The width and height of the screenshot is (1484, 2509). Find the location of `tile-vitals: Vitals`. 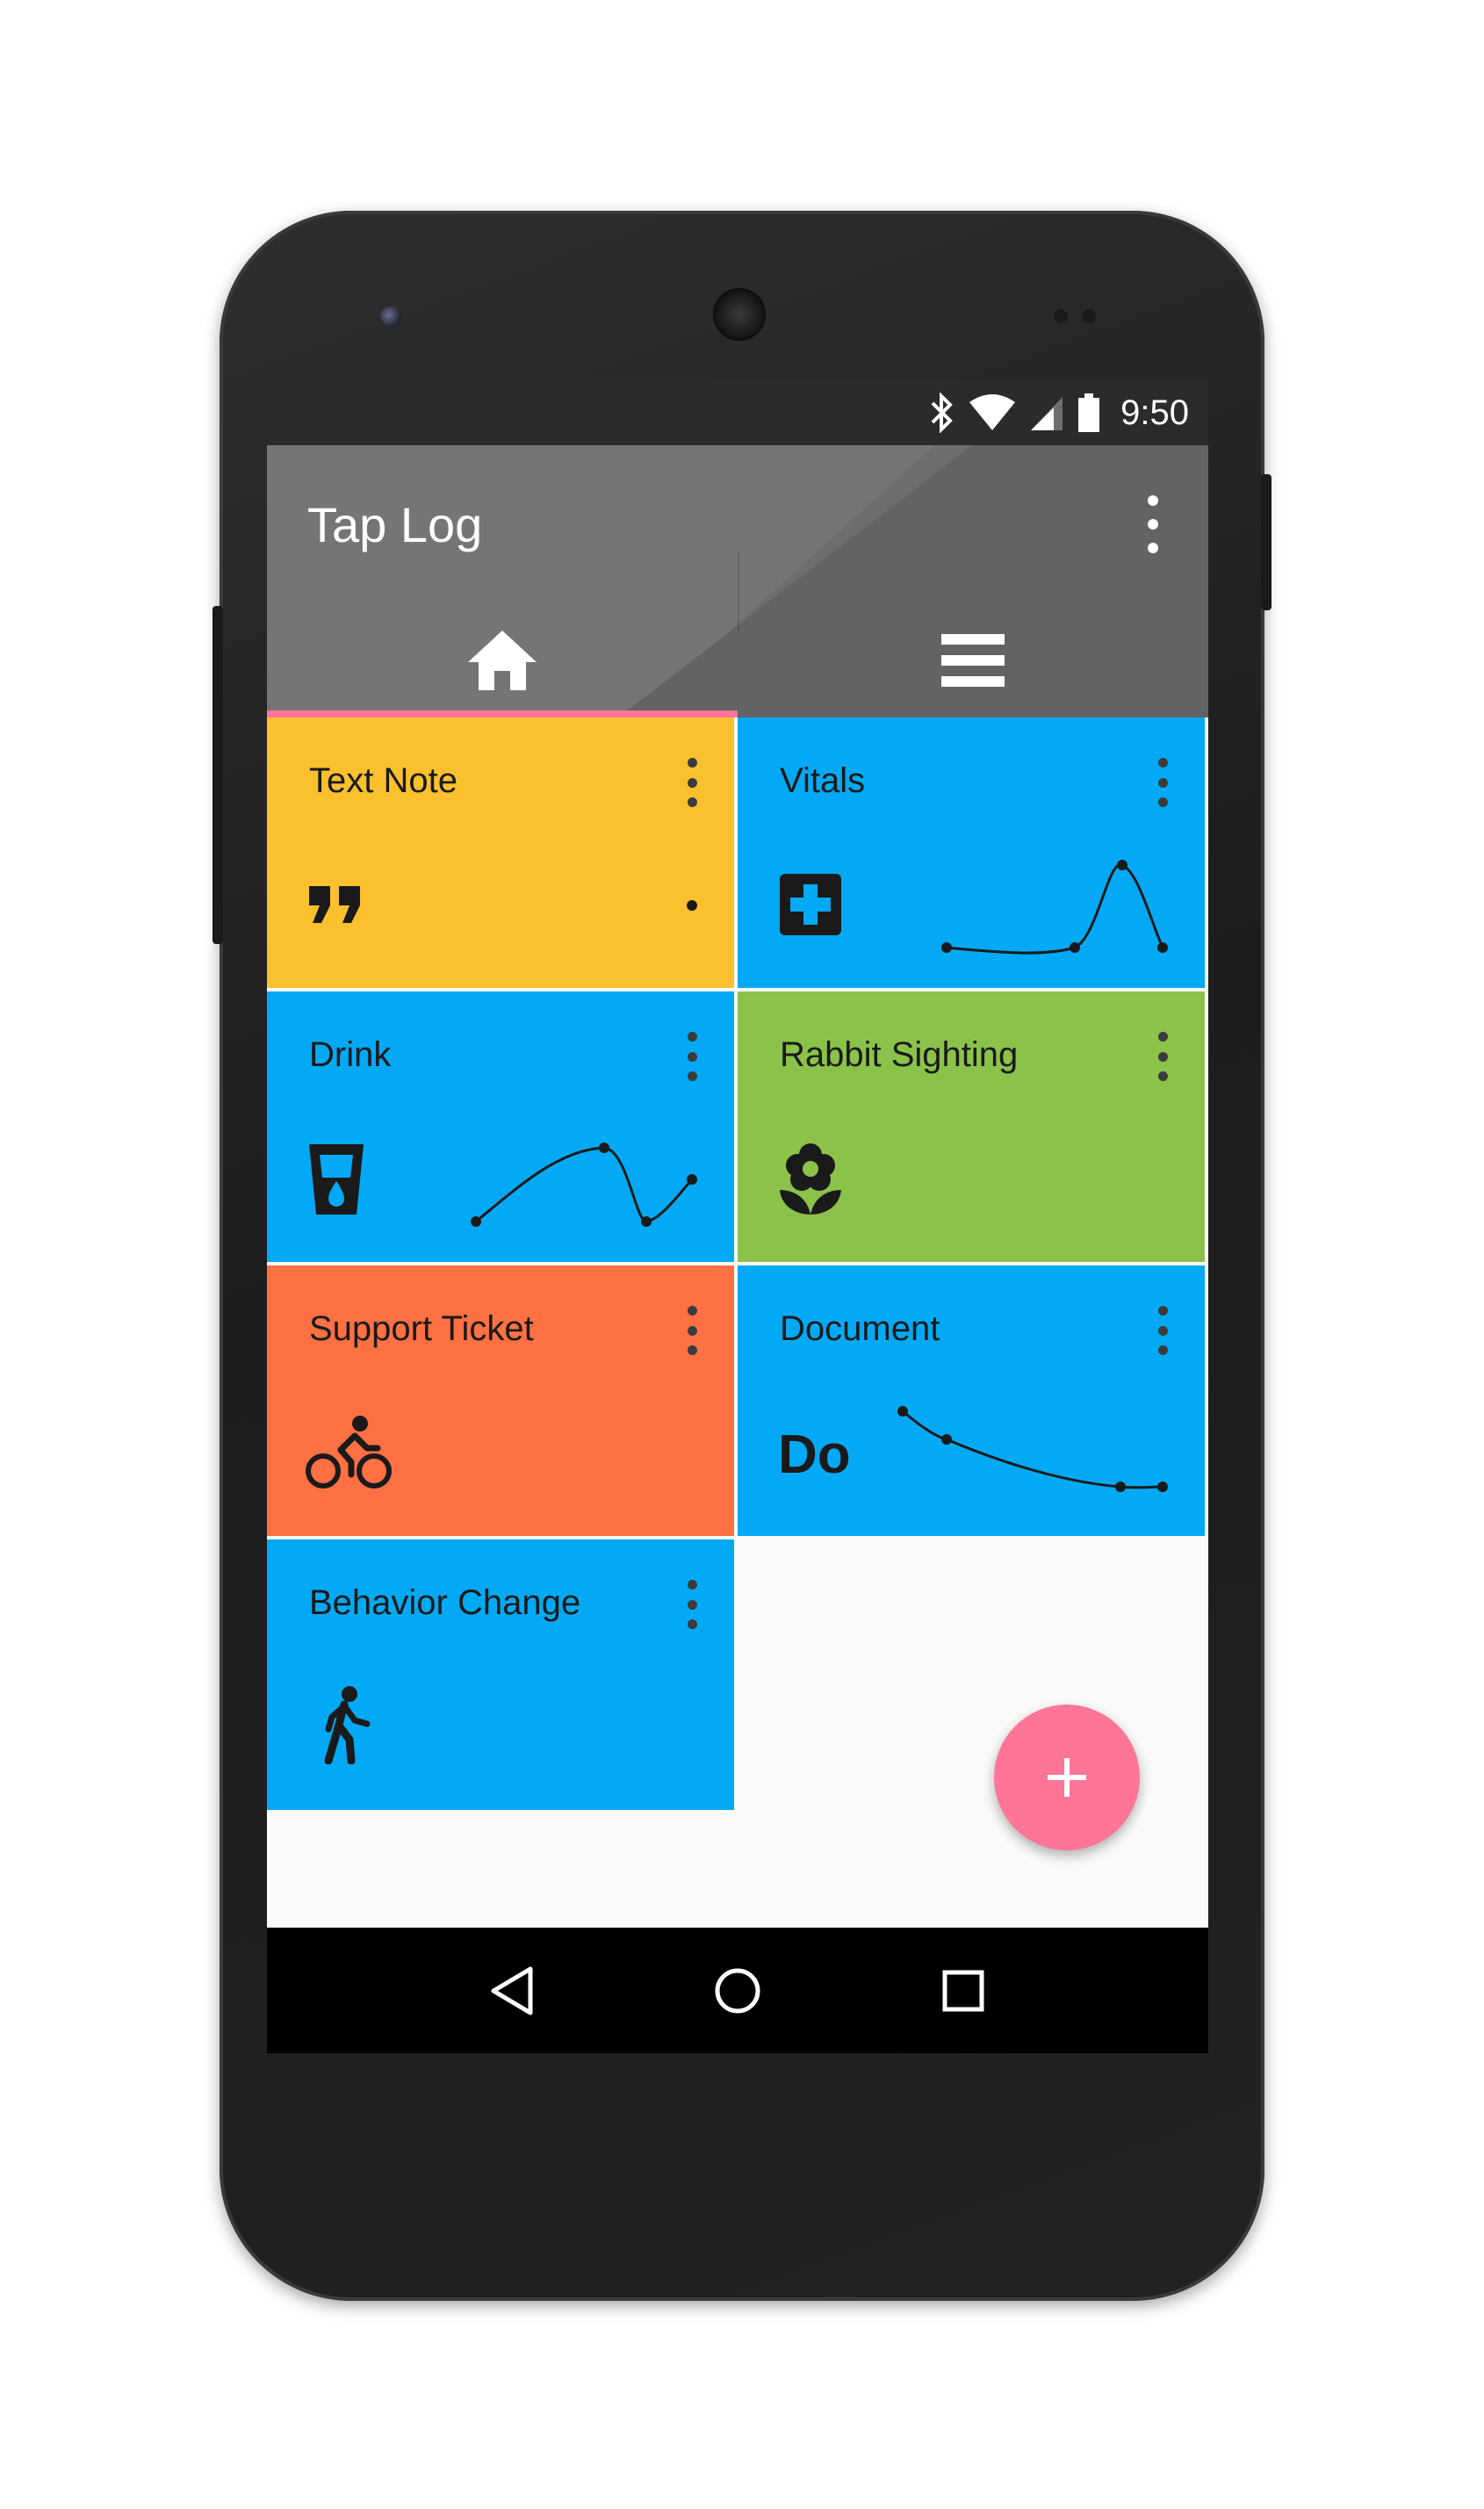

tile-vitals: Vitals is located at coordinates (971, 852).